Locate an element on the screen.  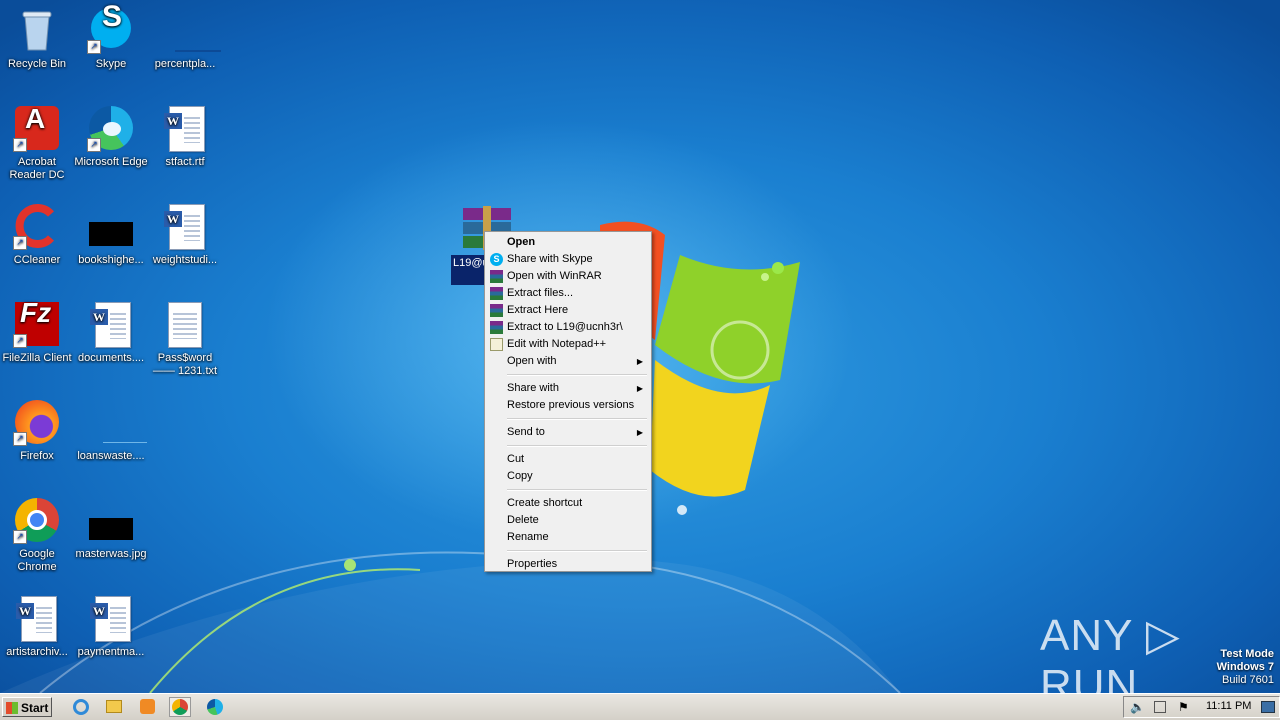
menu-item-cut: Cut is located at coordinates (568, 459).